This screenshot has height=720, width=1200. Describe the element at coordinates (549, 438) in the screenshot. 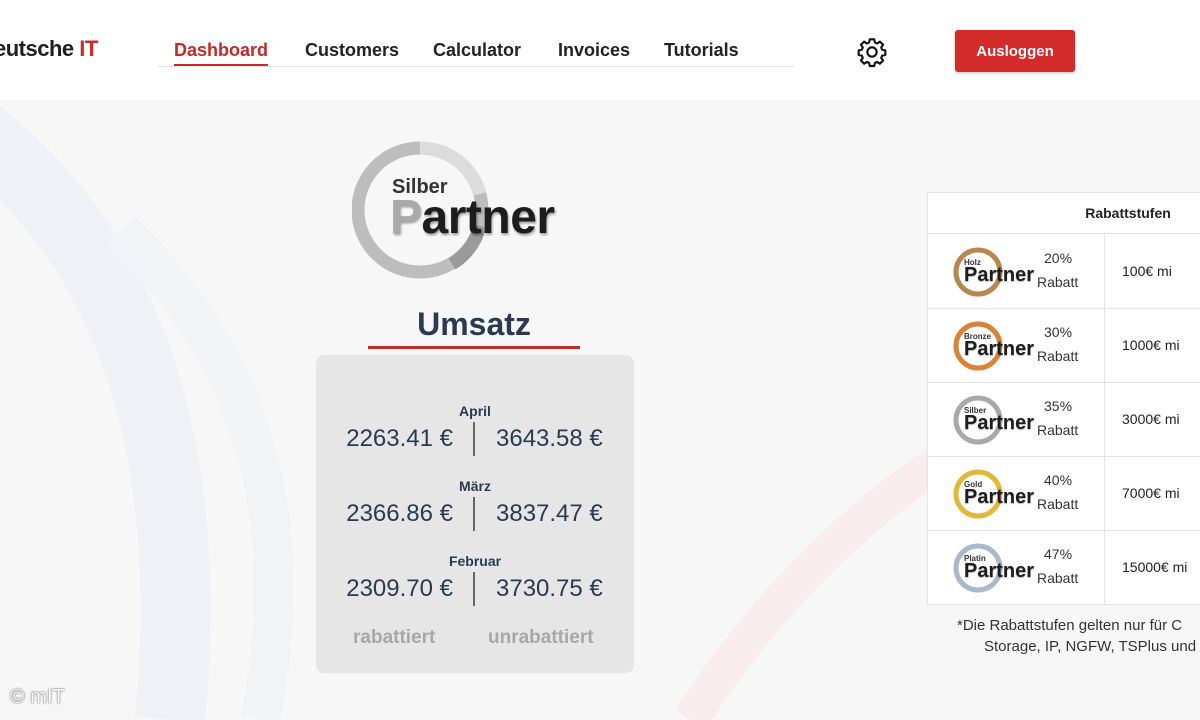

I see `undiscounted-value: 3643.58 €` at that location.